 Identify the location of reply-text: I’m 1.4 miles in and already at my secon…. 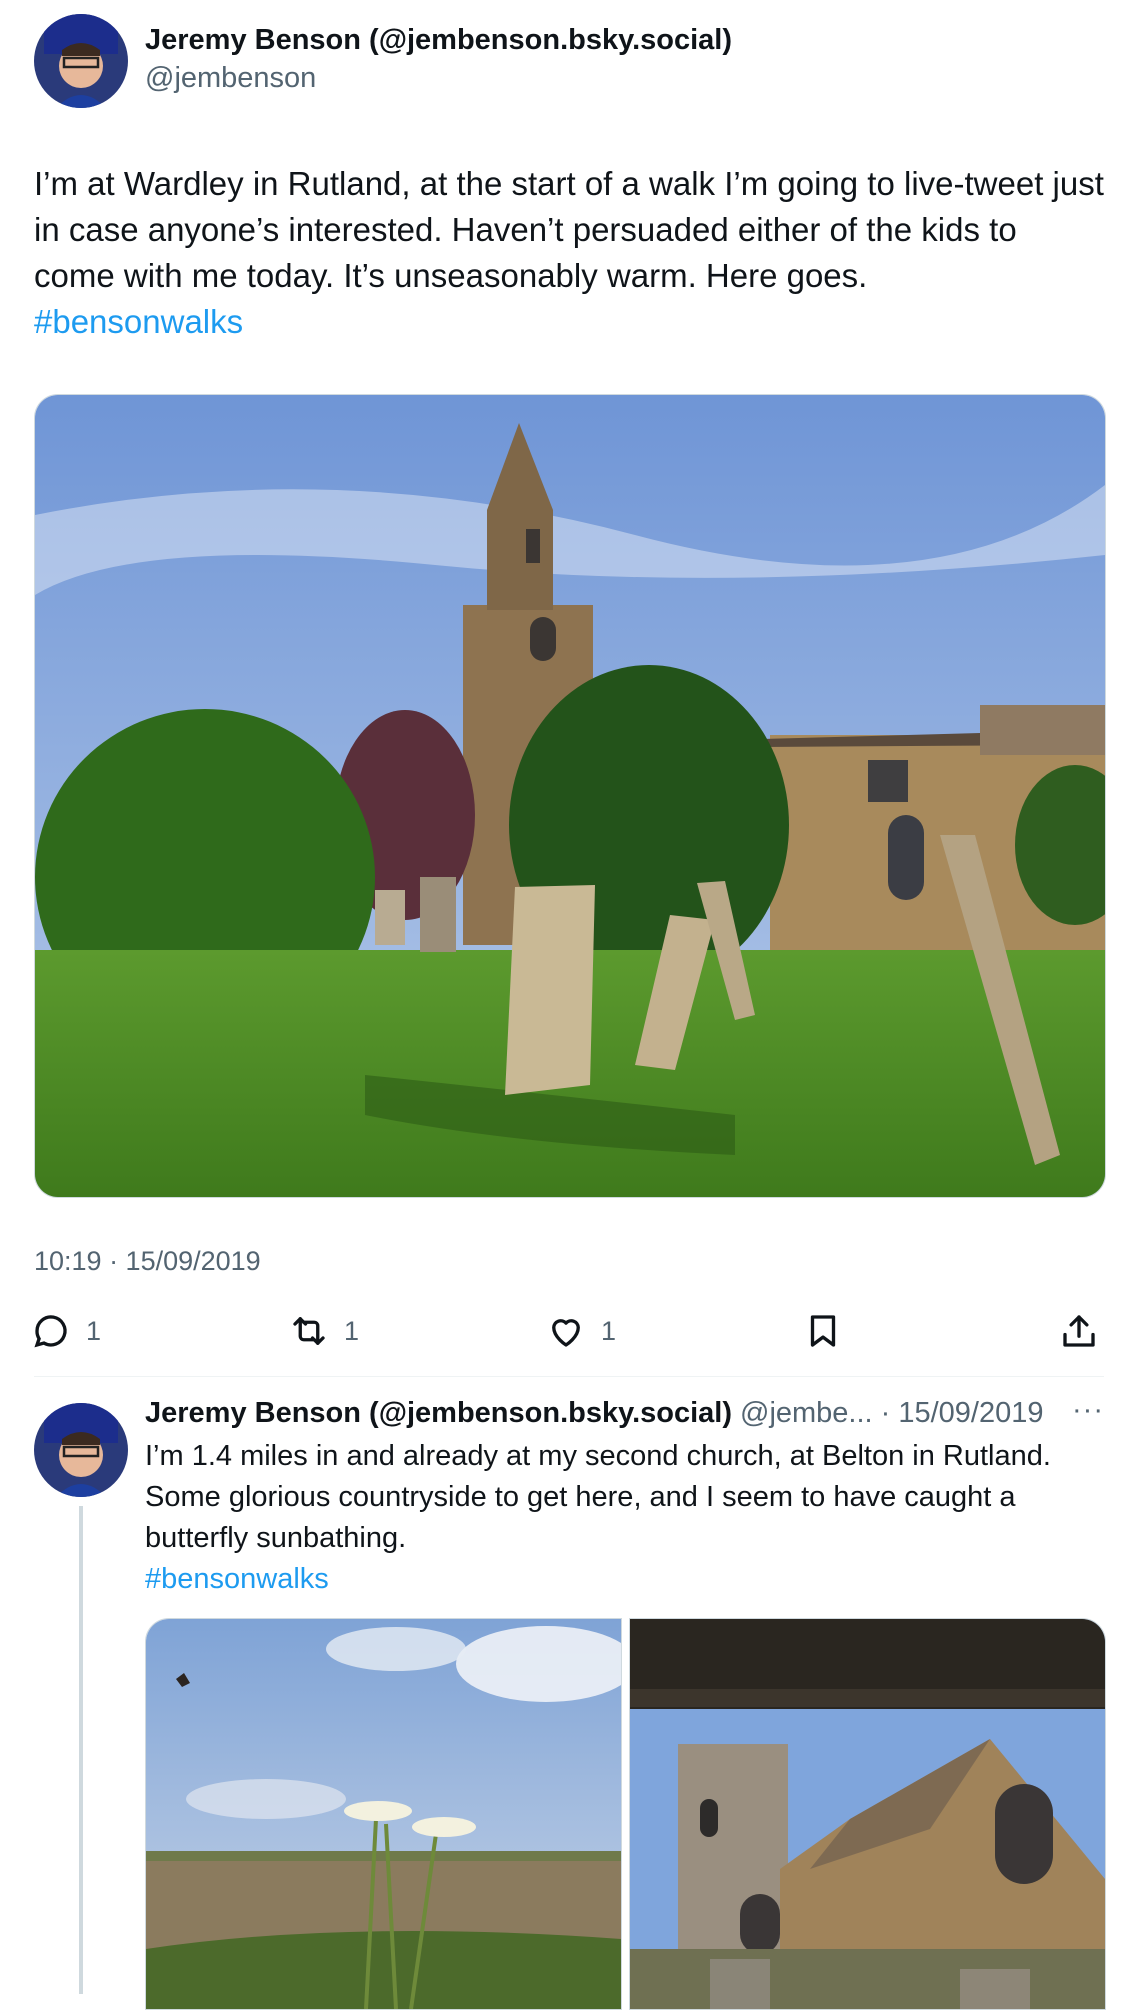
(625, 1518).